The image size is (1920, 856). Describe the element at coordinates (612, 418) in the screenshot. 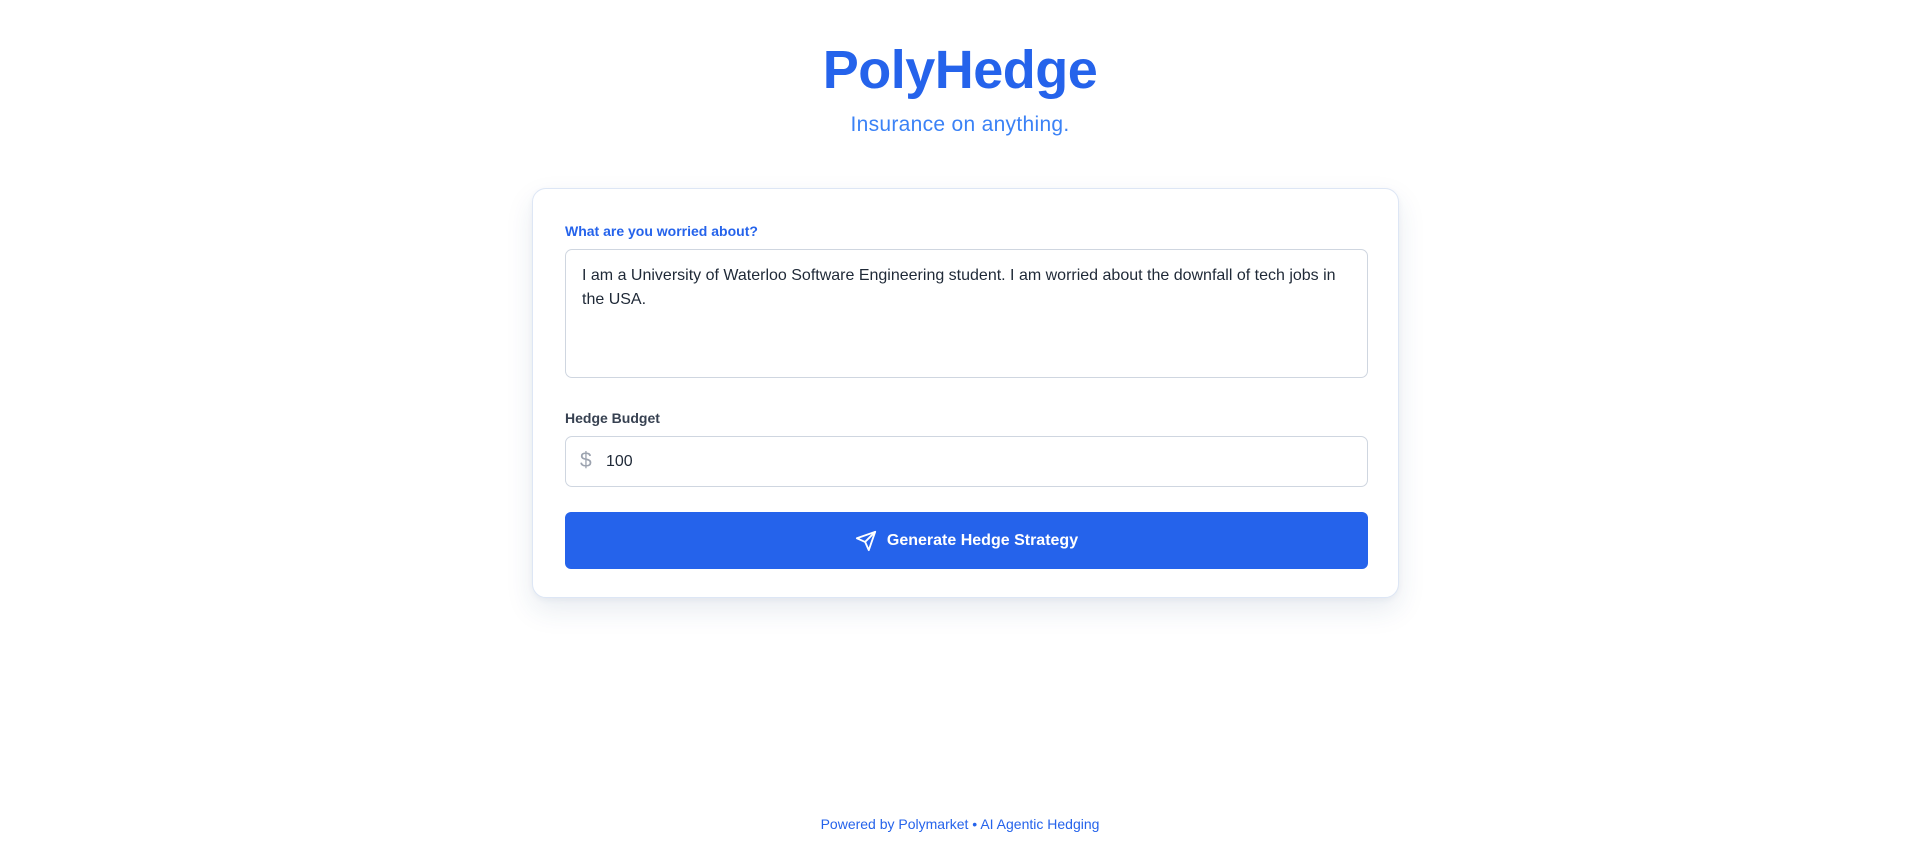

I see `budget-label: Hedge Budget` at that location.